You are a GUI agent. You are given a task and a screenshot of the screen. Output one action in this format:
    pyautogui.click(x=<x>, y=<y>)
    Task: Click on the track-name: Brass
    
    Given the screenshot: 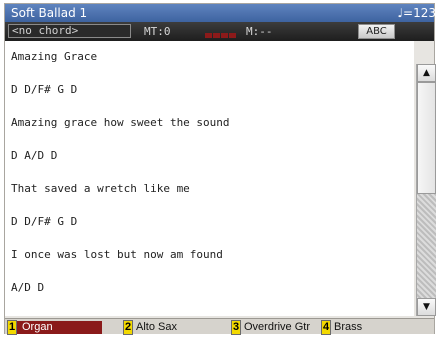 What is the action you would take?
    pyautogui.click(x=348, y=327)
    